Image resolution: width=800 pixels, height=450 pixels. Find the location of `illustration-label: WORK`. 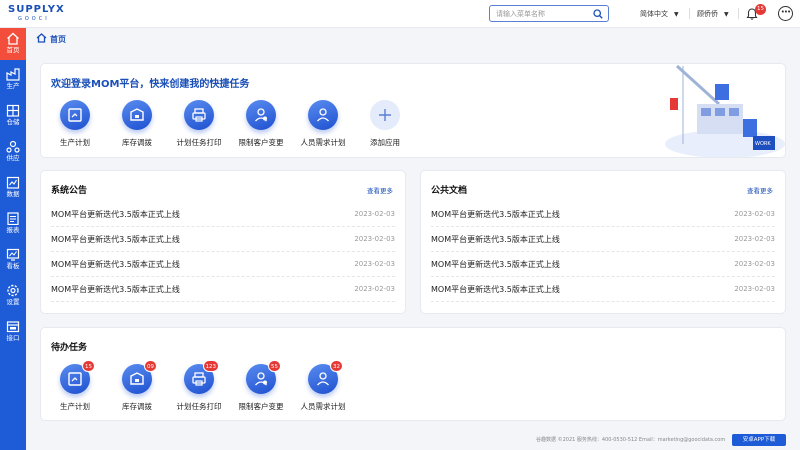

illustration-label: WORK is located at coordinates (763, 144).